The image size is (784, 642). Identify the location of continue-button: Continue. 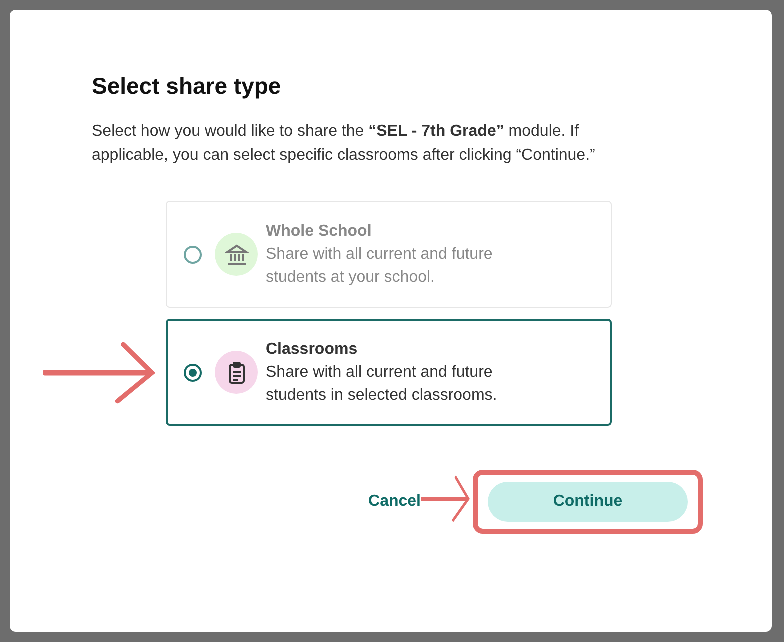
(588, 502).